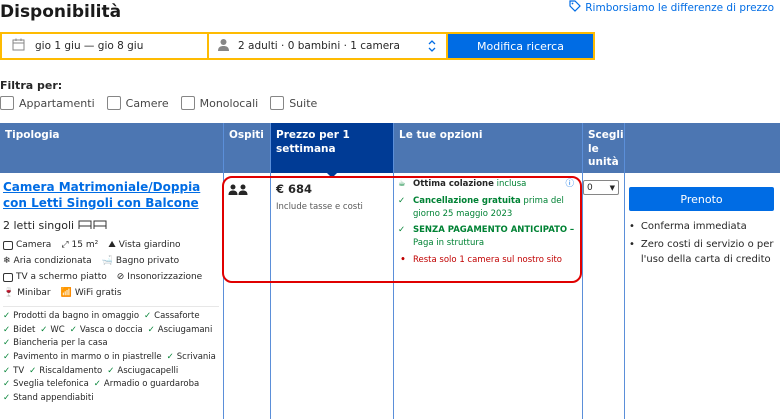 Image resolution: width=780 pixels, height=419 pixels. I want to click on amenity-item: Armadio o guardaroba, so click(146, 384).